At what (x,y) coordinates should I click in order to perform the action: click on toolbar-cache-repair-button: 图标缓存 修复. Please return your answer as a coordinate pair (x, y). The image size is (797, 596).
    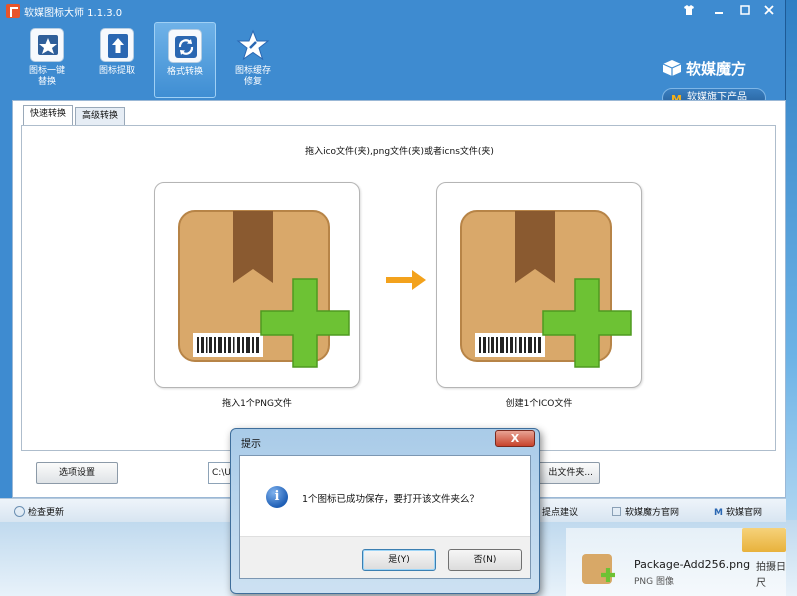
    Looking at the image, I should click on (253, 60).